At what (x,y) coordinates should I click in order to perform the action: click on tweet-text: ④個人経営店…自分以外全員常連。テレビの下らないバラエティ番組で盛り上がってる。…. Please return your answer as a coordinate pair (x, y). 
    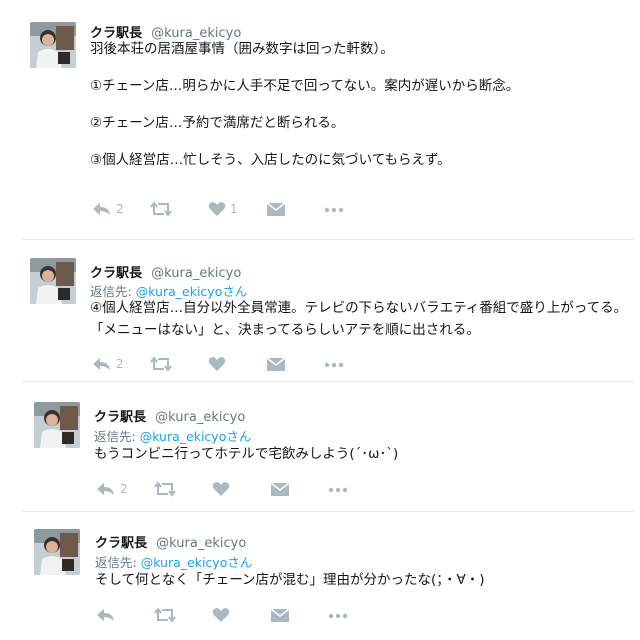
    Looking at the image, I should click on (358, 319).